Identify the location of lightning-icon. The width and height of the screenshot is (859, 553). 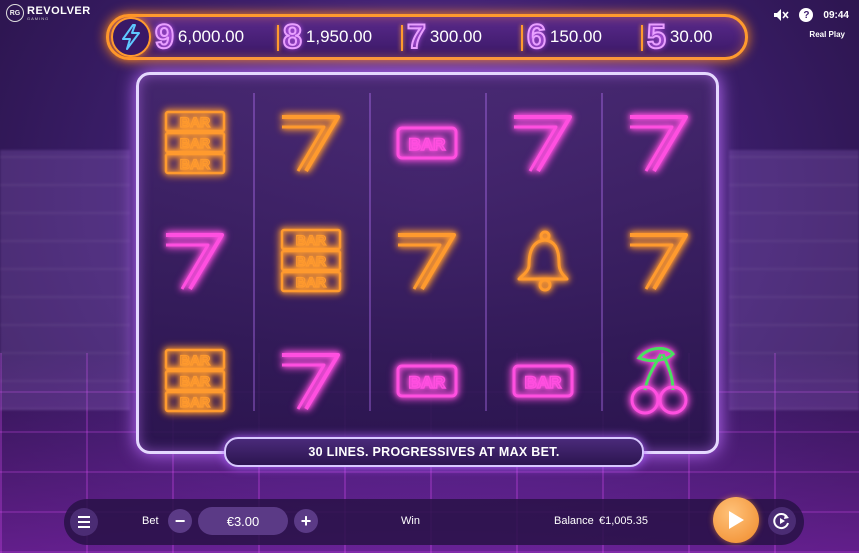
(131, 37).